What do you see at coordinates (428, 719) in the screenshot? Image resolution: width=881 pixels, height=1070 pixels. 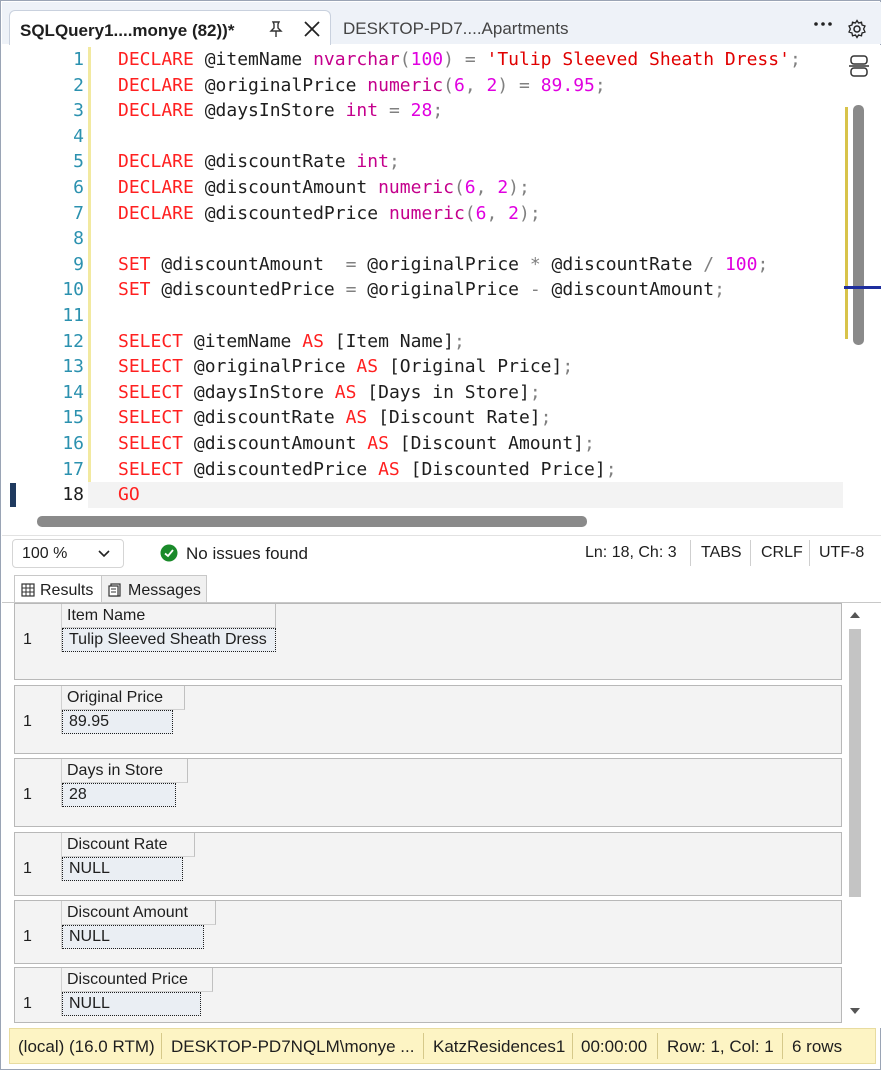 I see `result-grid: Original Price 1 89.95` at bounding box center [428, 719].